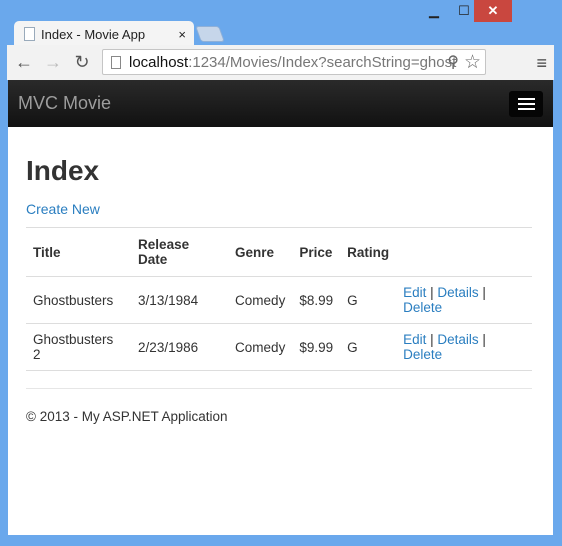 This screenshot has height=546, width=562. What do you see at coordinates (434, 11) in the screenshot?
I see `minimize-button: ▁` at bounding box center [434, 11].